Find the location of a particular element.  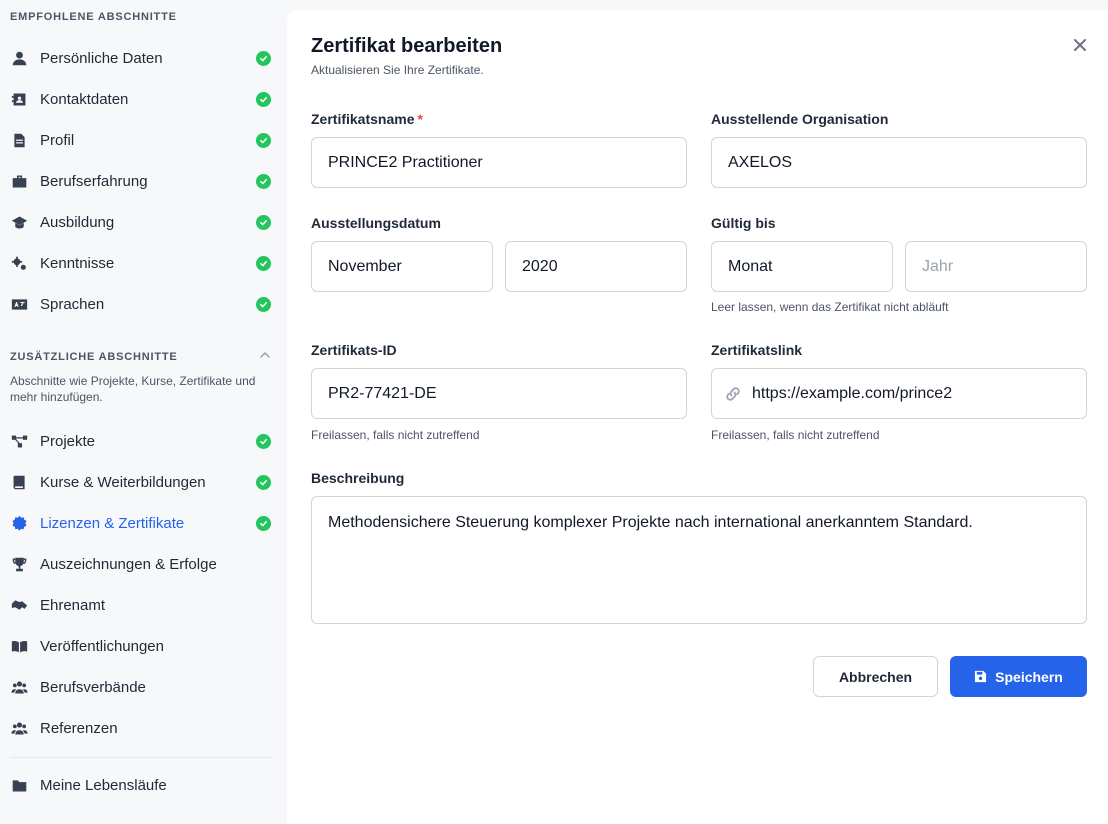

document-icon is located at coordinates (19, 140).